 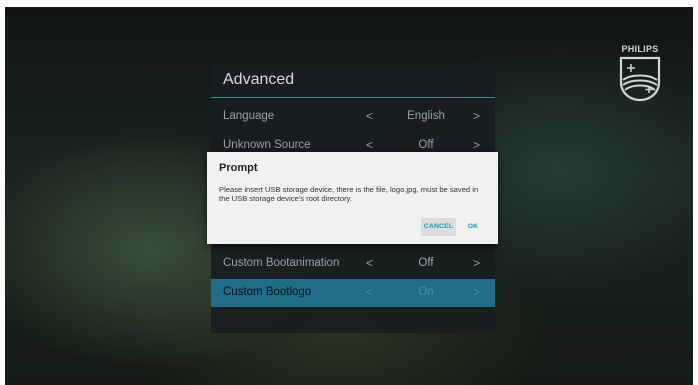 I want to click on ok-button: OK, so click(x=473, y=227).